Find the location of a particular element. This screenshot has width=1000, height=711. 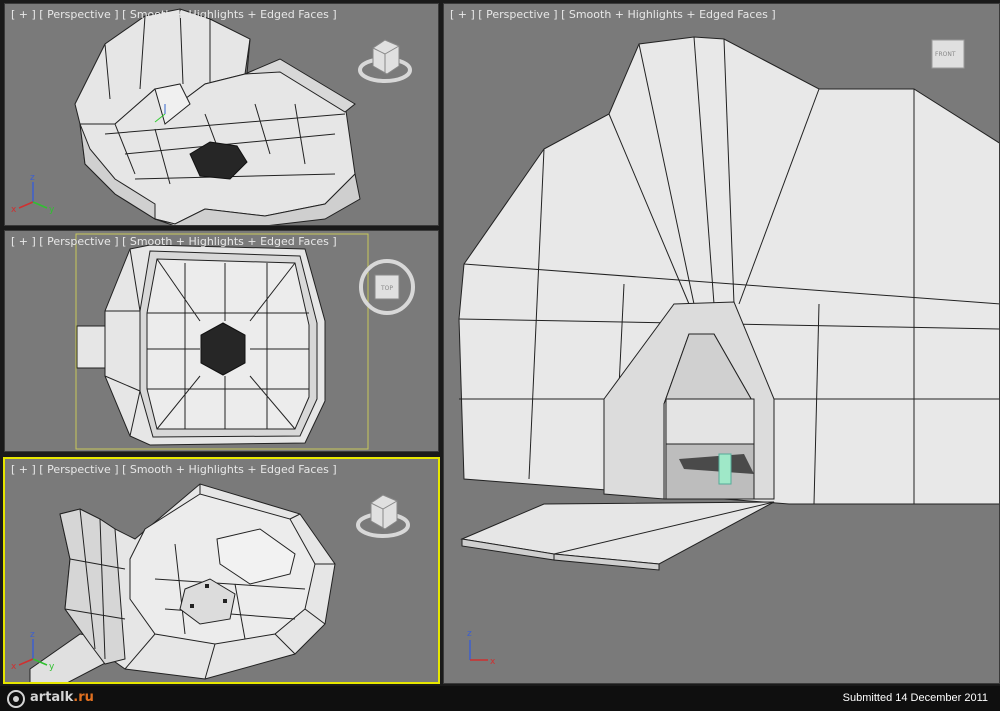

logo-suffix: .ru is located at coordinates (83, 697).